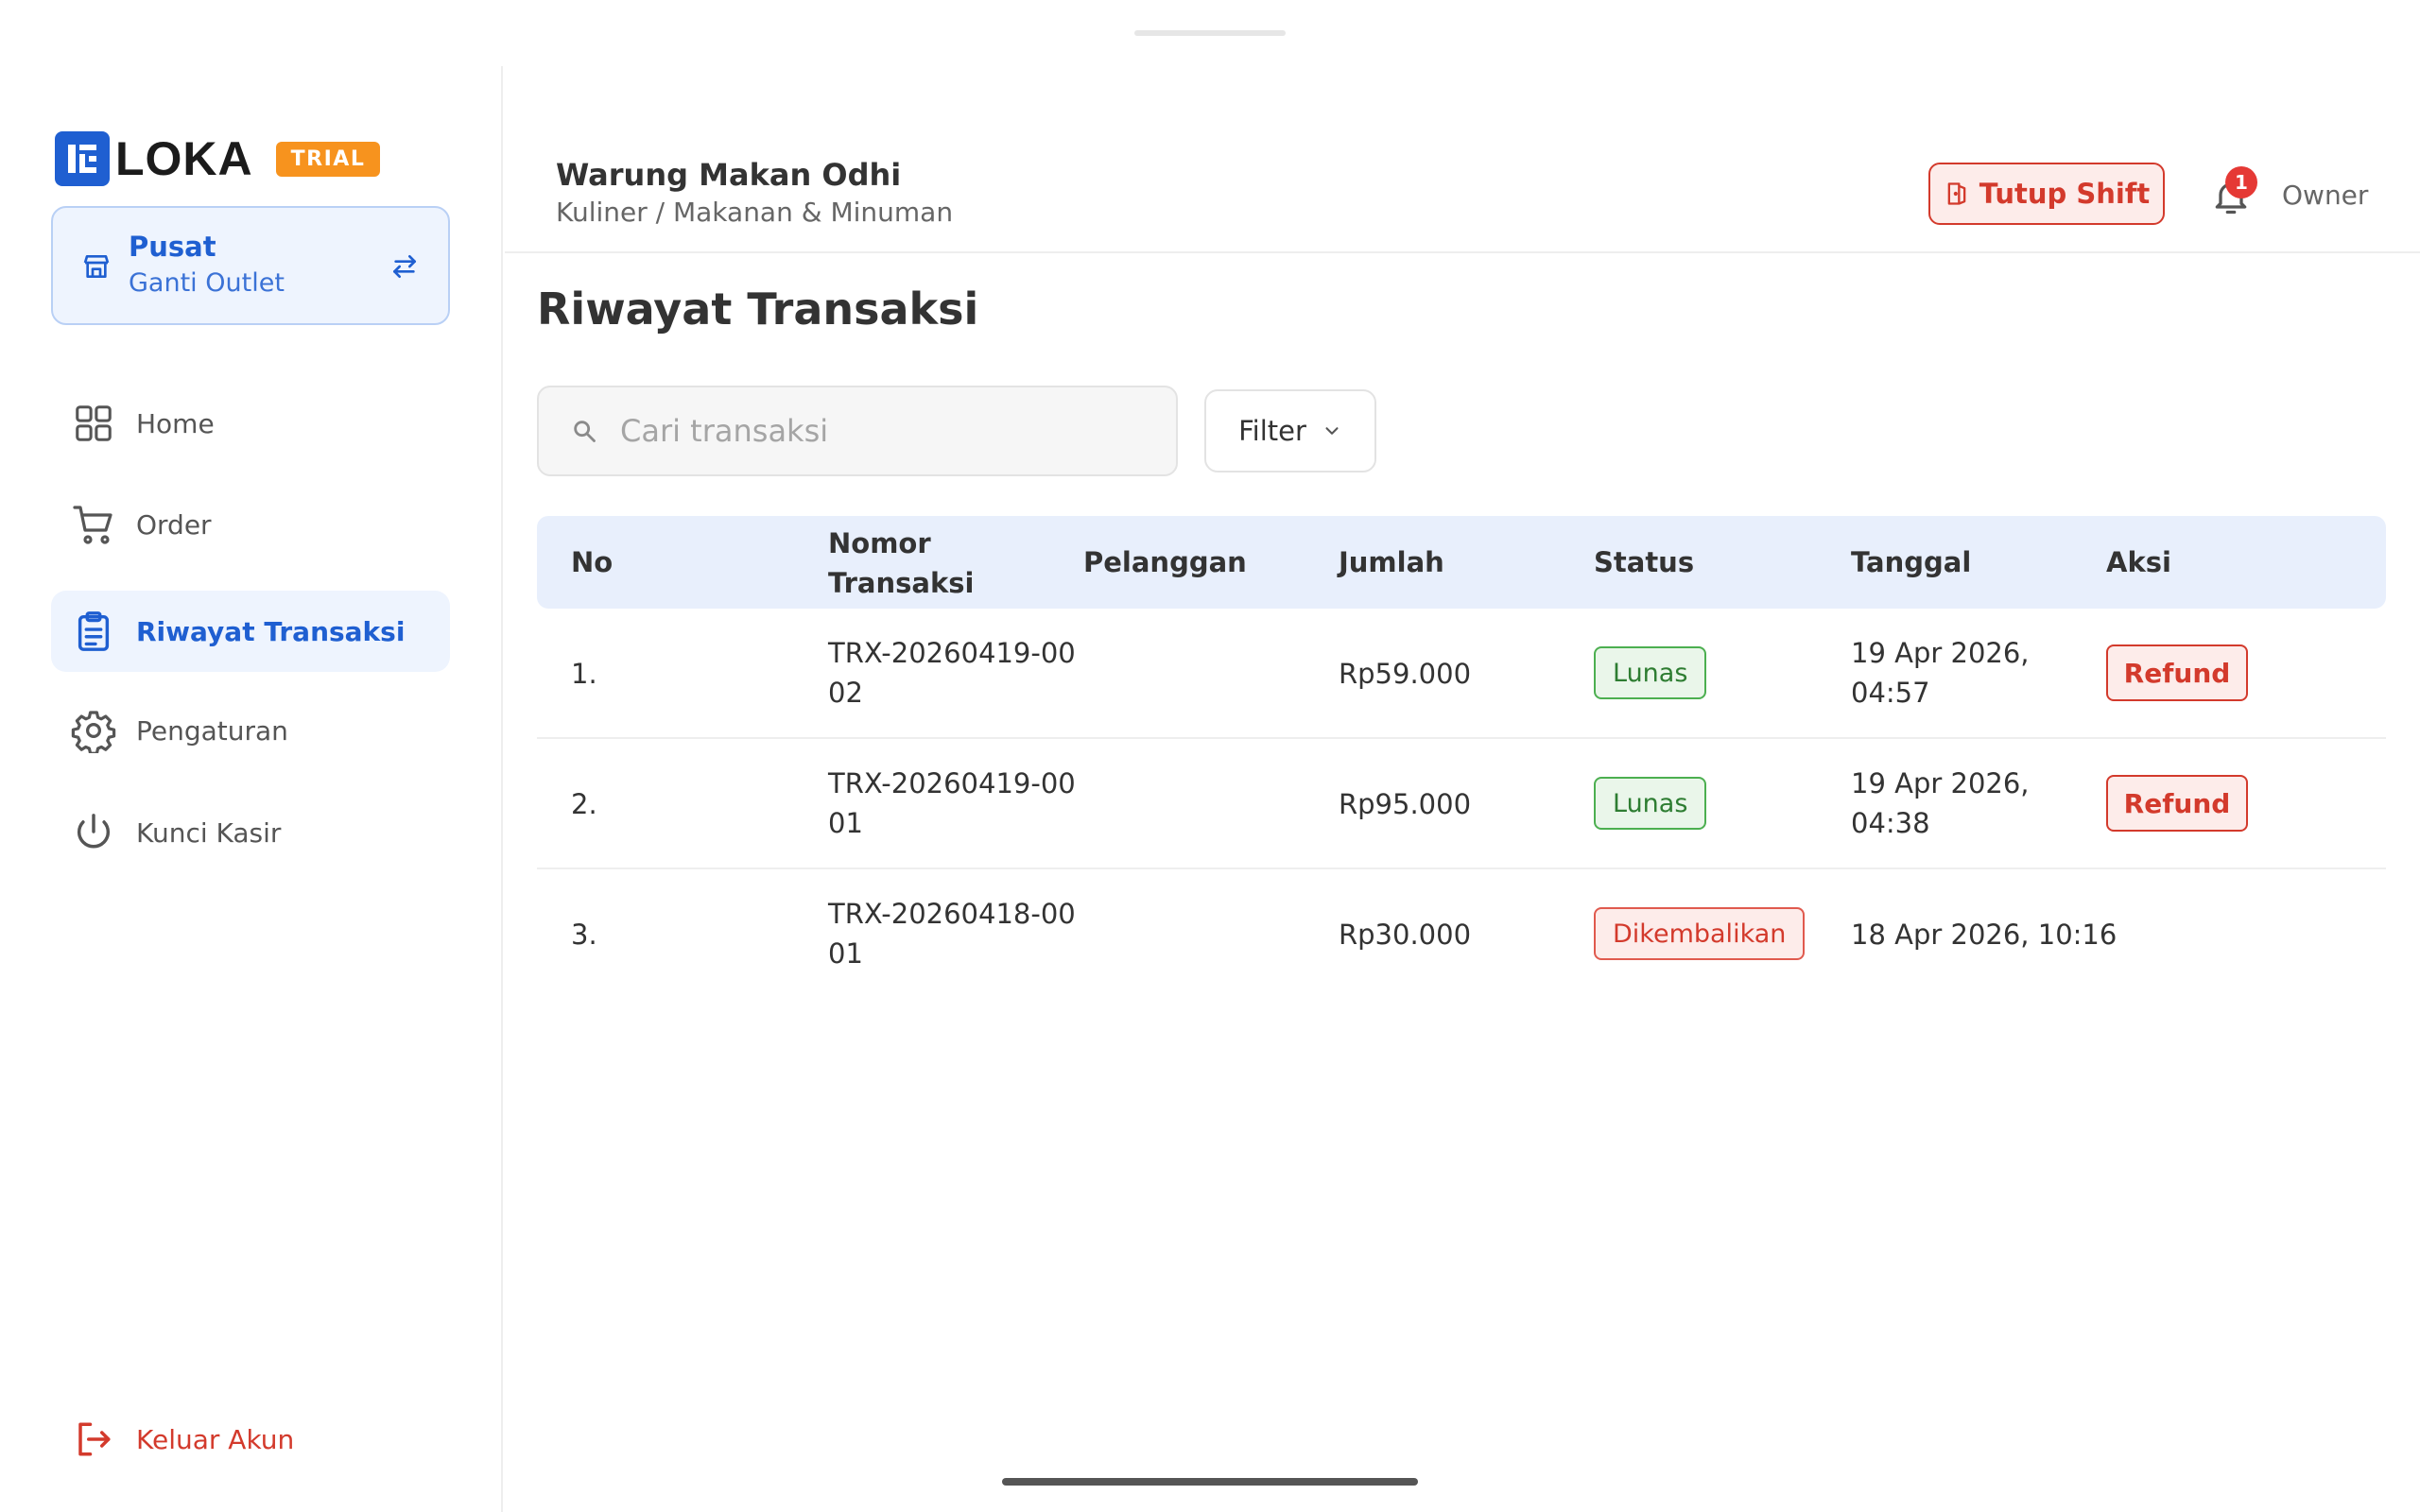 The width and height of the screenshot is (2420, 1512). Describe the element at coordinates (1405, 935) in the screenshot. I see `amount: Rp30.000` at that location.